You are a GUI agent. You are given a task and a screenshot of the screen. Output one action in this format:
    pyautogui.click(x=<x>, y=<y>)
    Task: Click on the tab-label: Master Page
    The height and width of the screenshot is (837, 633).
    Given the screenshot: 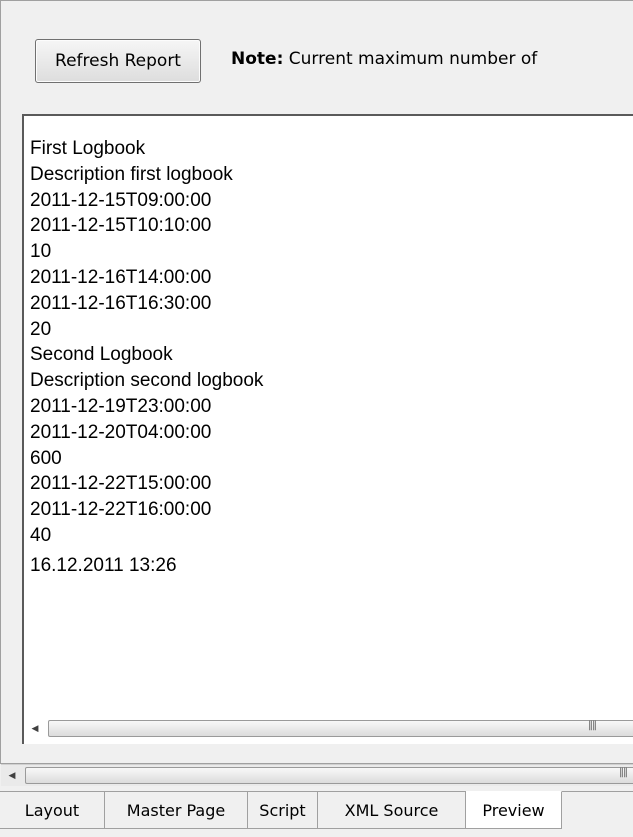 What is the action you would take?
    pyautogui.click(x=176, y=810)
    